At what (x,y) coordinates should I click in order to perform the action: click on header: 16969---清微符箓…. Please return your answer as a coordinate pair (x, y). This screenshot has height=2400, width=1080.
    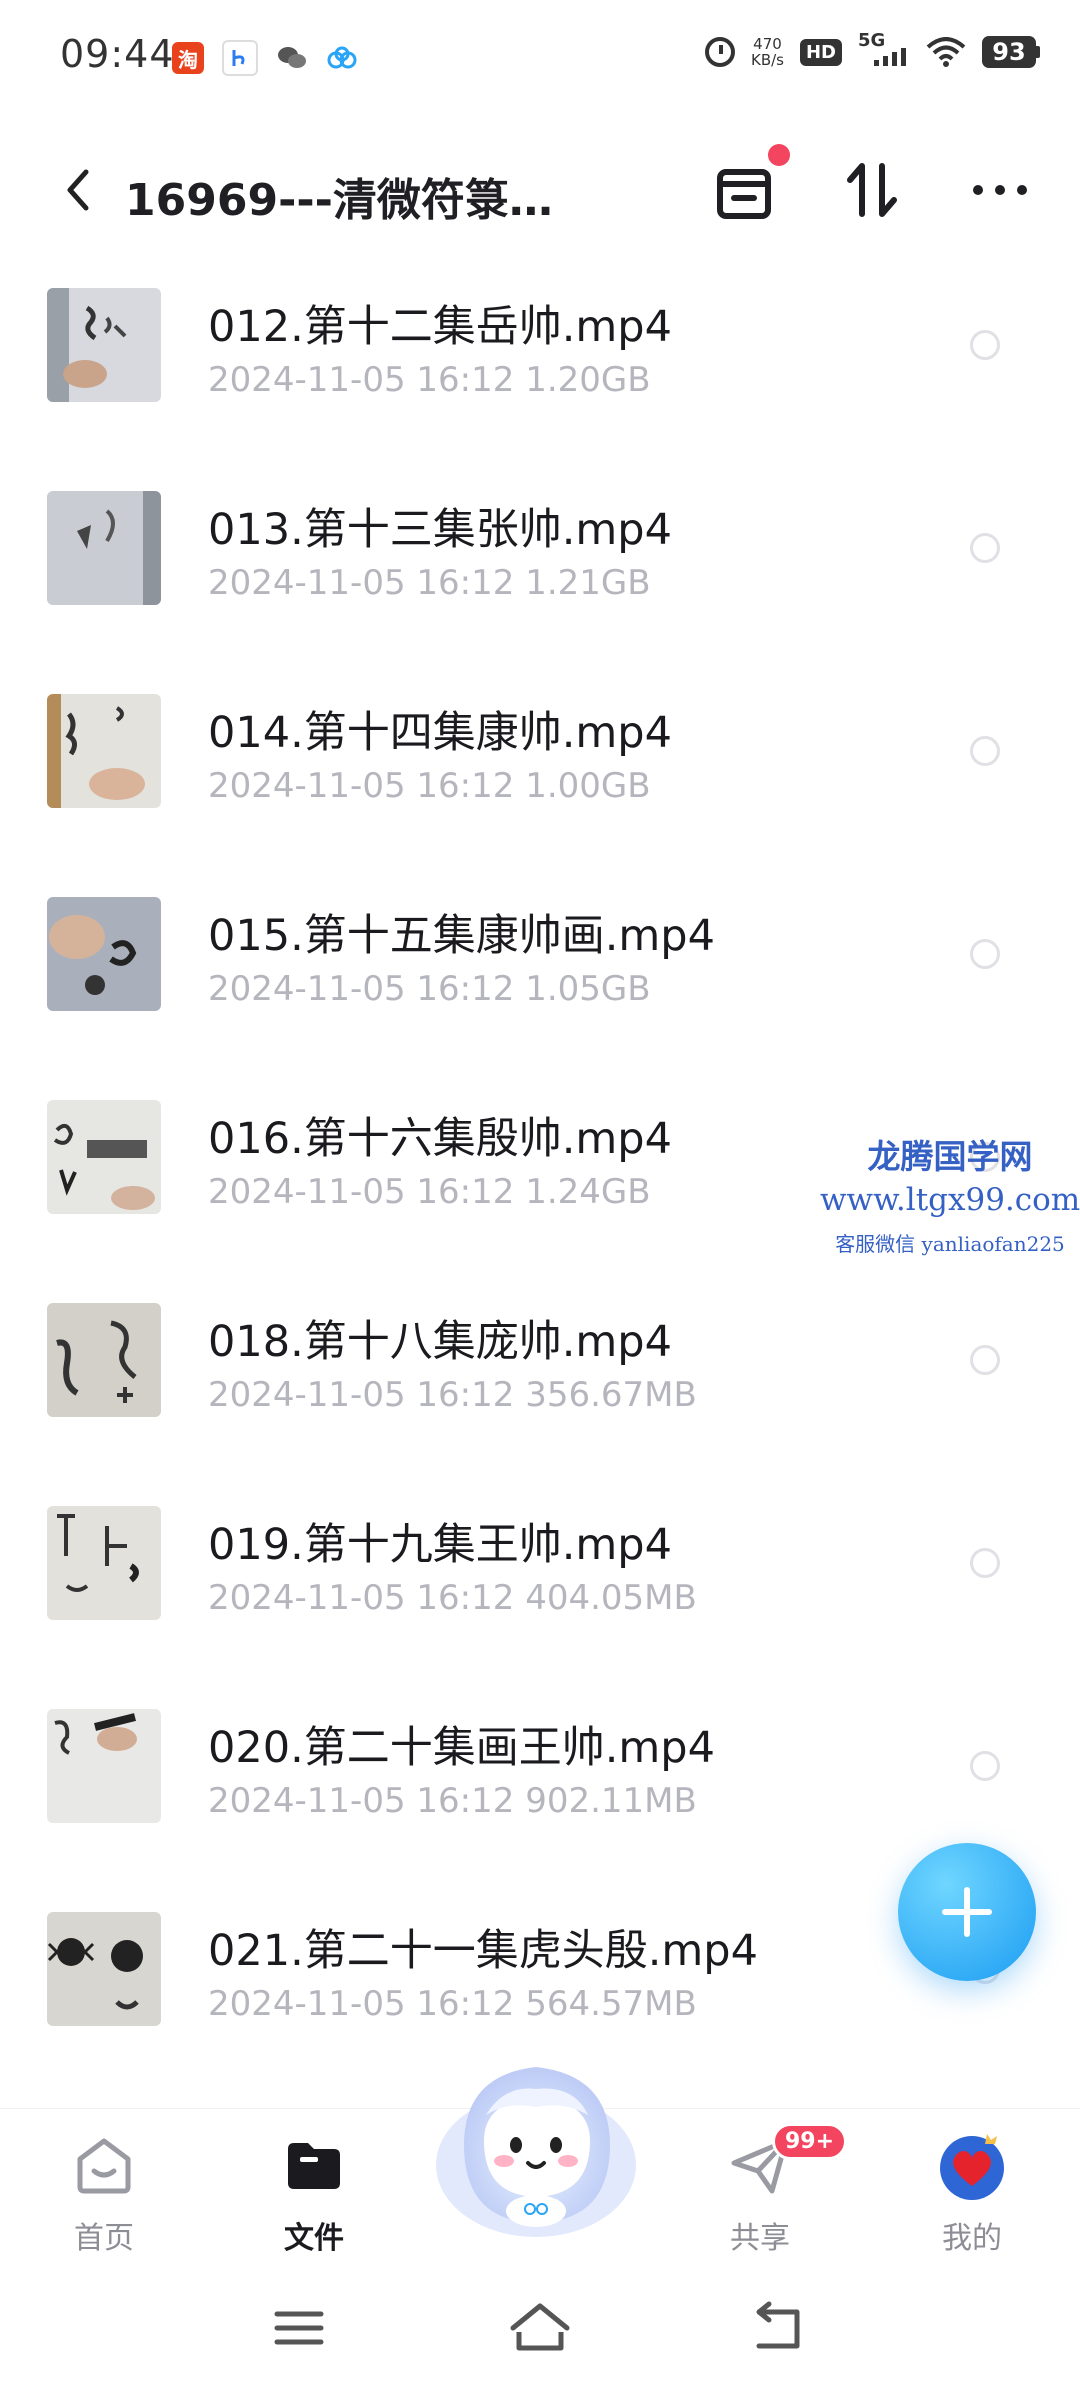
    Looking at the image, I should click on (540, 190).